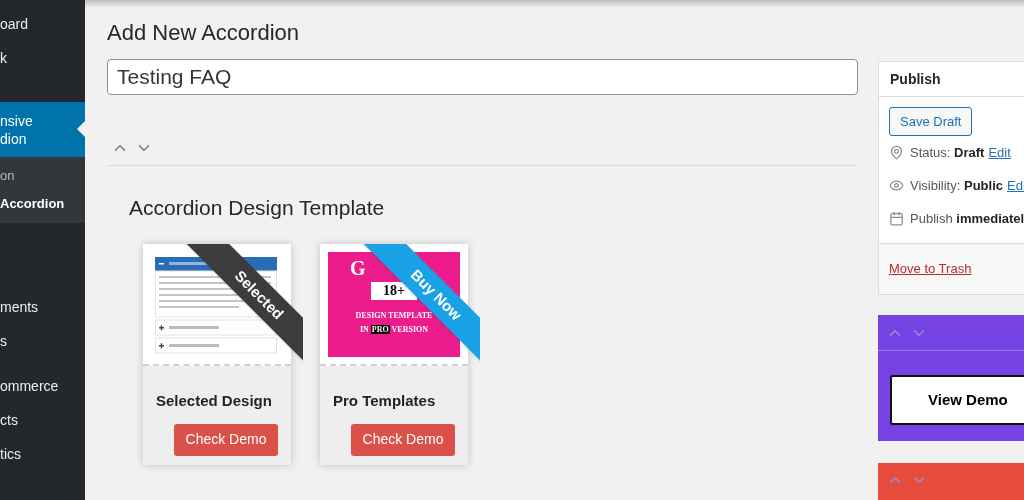 This screenshot has width=1024, height=500. I want to click on promo-text: IN PRO VERSION, so click(394, 330).